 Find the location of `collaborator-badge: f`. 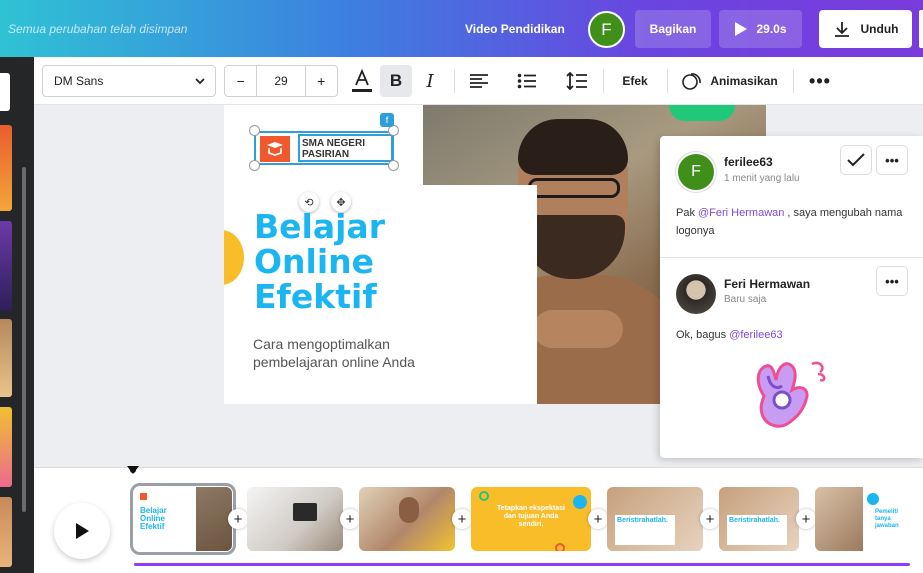

collaborator-badge: f is located at coordinates (387, 120).